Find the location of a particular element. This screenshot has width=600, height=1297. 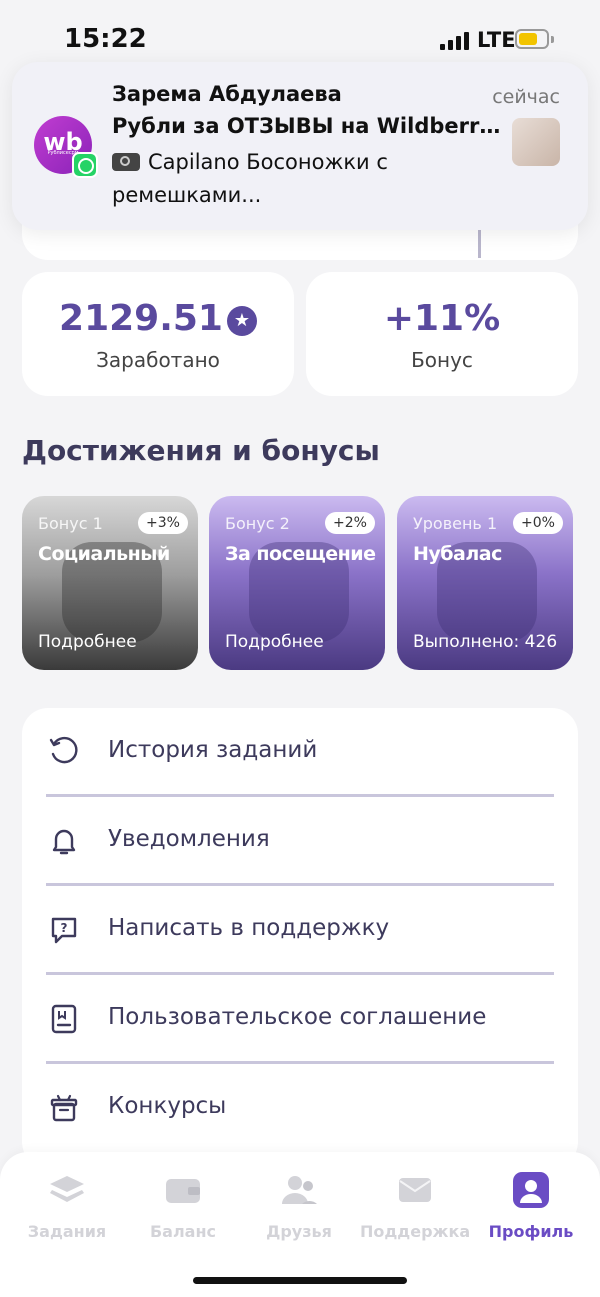

tab-balance: Баланс is located at coordinates (183, 1206).